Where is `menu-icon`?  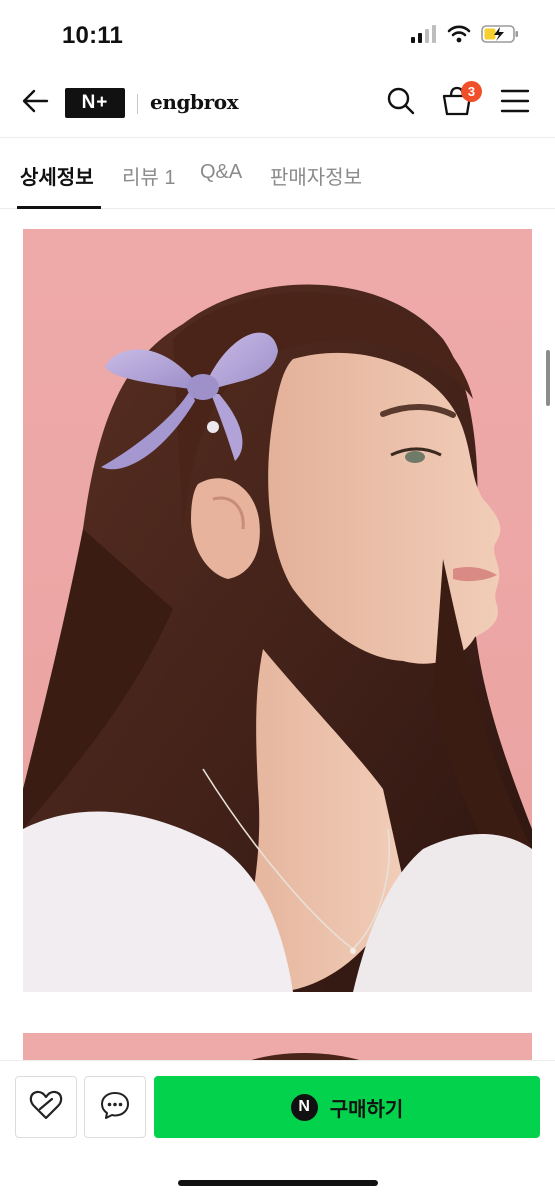 menu-icon is located at coordinates (515, 103).